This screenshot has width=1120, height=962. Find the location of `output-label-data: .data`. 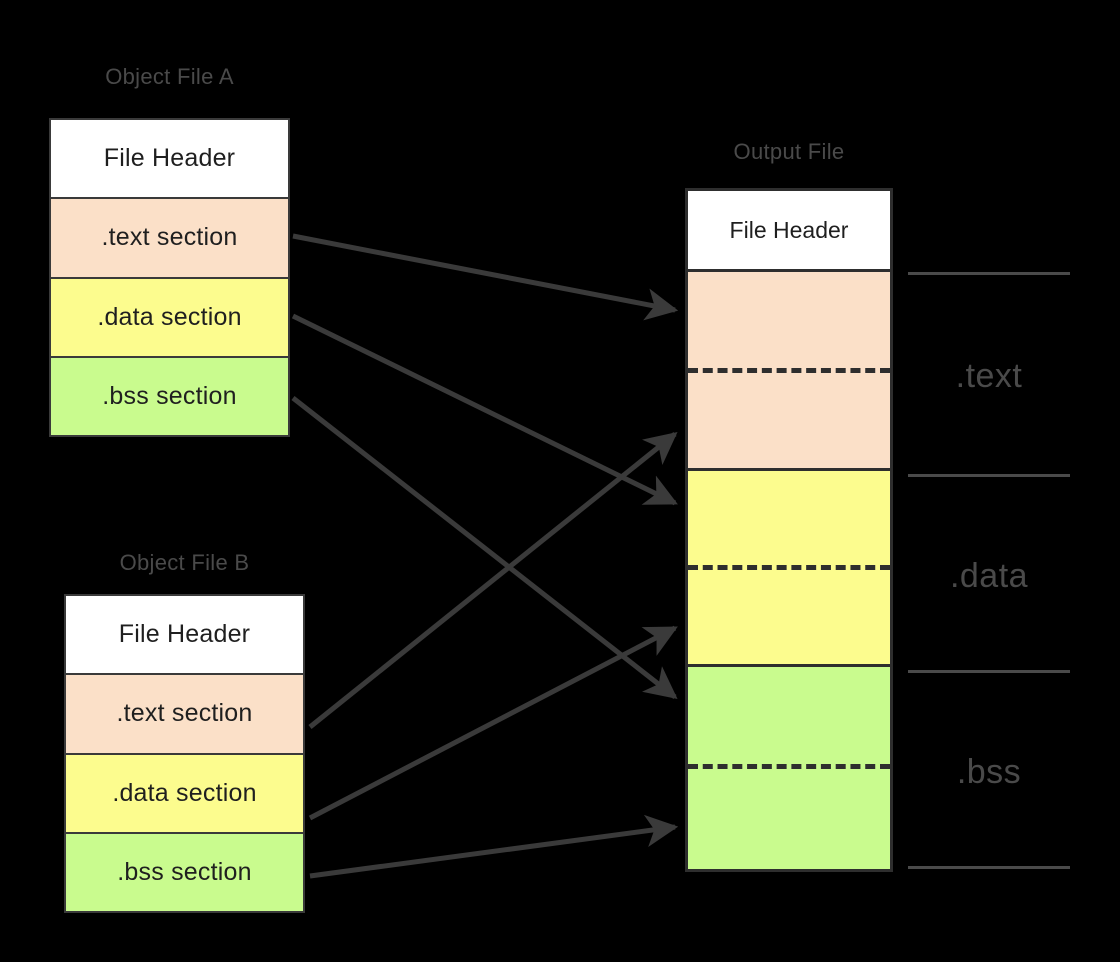

output-label-data: .data is located at coordinates (989, 576).